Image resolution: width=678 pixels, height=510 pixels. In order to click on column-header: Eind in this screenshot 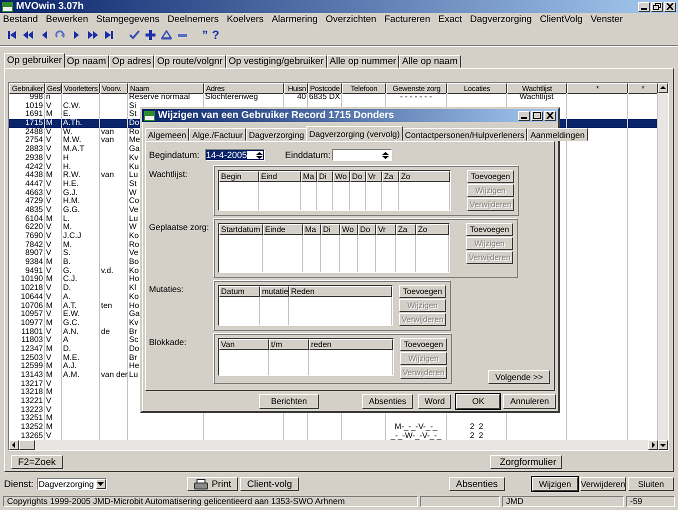, I will do `click(280, 176)`.